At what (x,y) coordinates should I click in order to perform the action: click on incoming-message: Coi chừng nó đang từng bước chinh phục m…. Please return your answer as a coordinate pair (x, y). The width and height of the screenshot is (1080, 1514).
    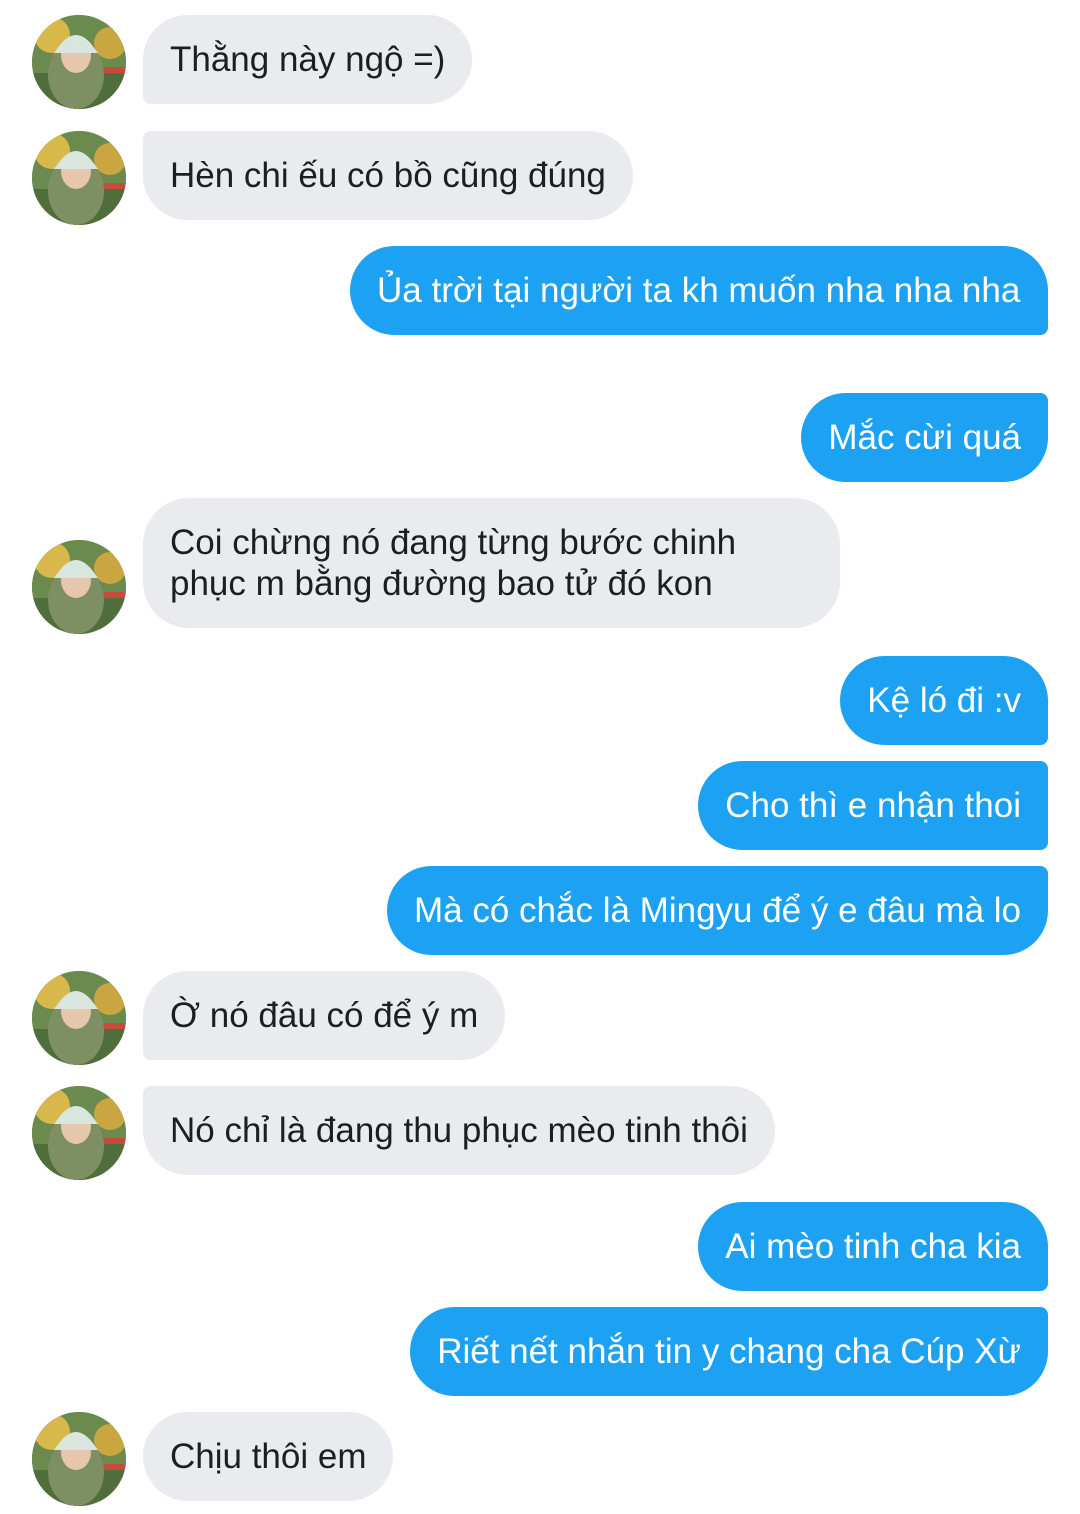
    Looking at the image, I should click on (491, 563).